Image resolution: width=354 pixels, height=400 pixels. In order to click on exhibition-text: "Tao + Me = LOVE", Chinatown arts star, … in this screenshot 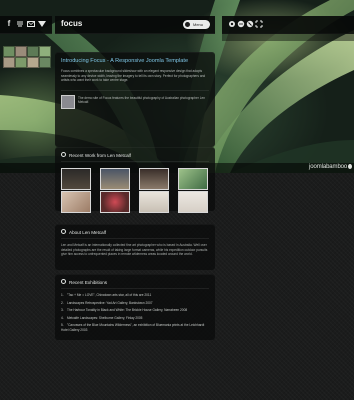, I will do `click(109, 295)`.